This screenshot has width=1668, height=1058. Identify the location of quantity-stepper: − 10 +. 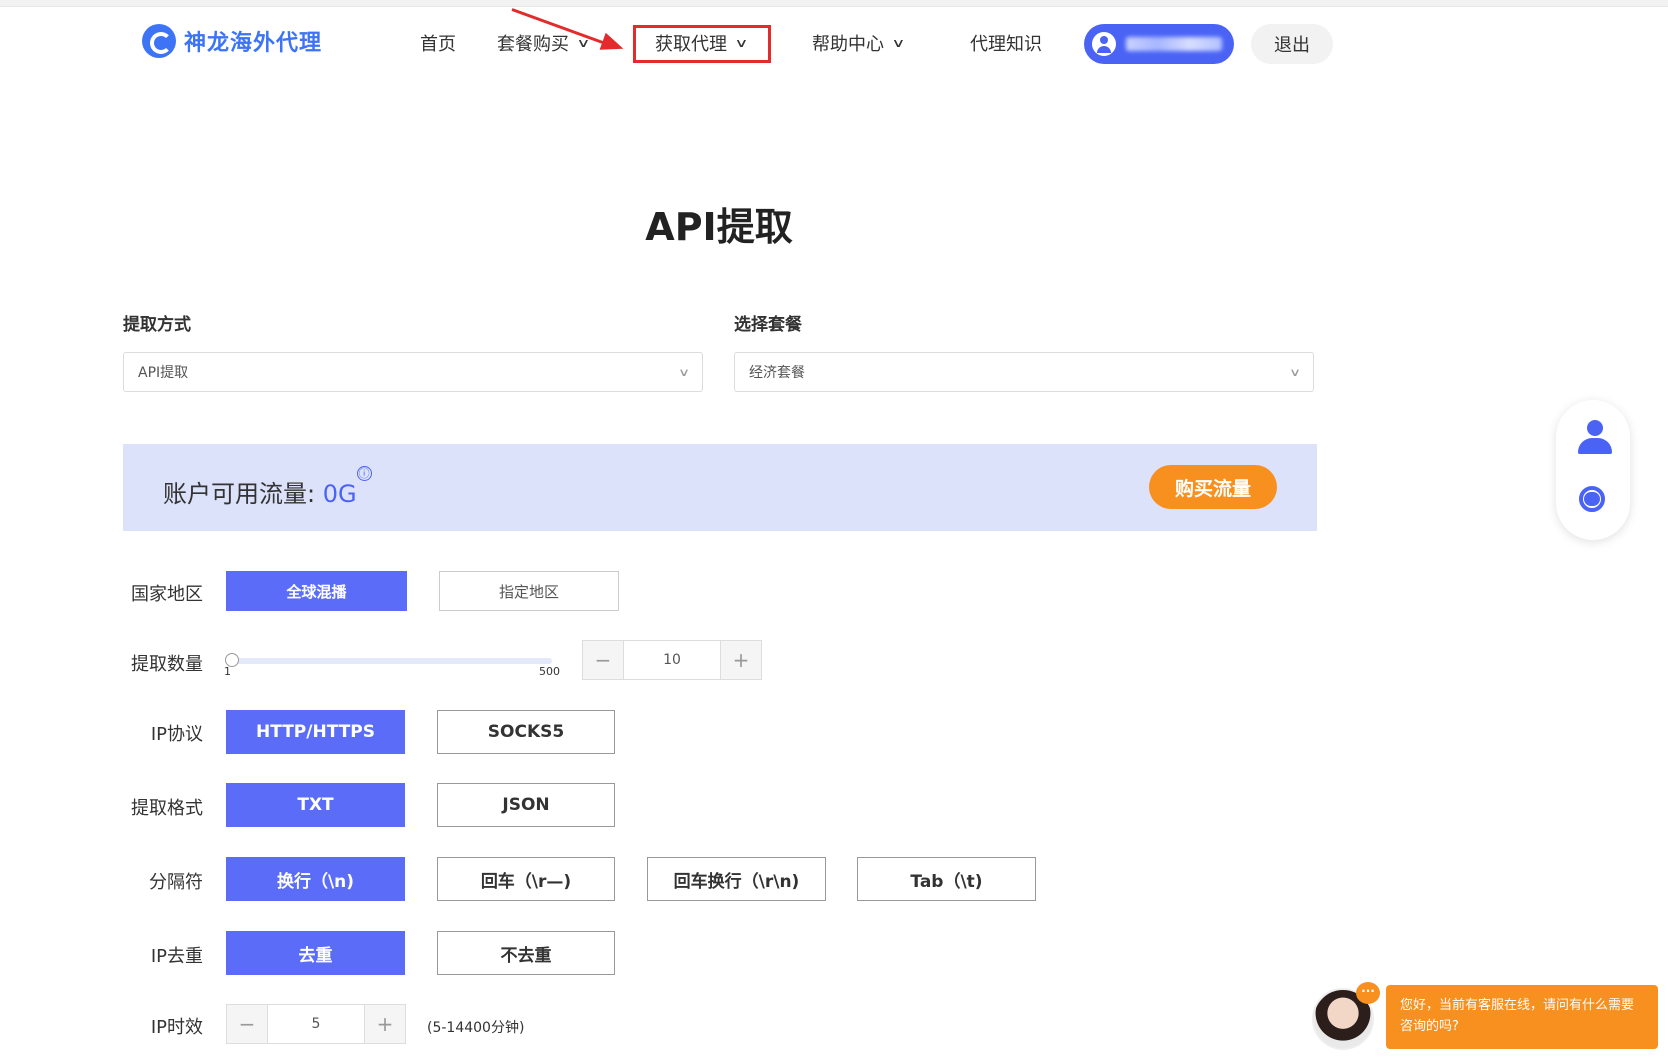
(672, 660).